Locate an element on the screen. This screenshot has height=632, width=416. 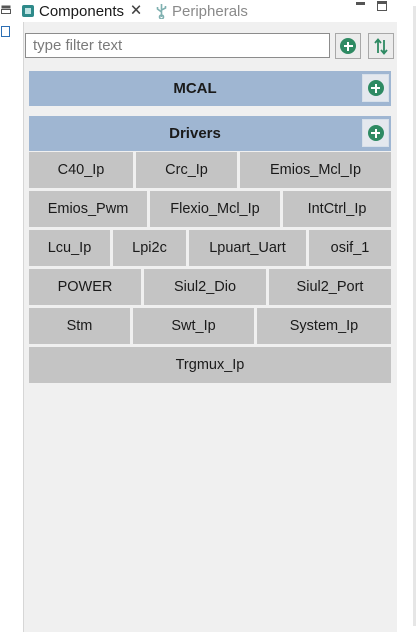
tab-components: Components 🗙 is located at coordinates (84, 11).